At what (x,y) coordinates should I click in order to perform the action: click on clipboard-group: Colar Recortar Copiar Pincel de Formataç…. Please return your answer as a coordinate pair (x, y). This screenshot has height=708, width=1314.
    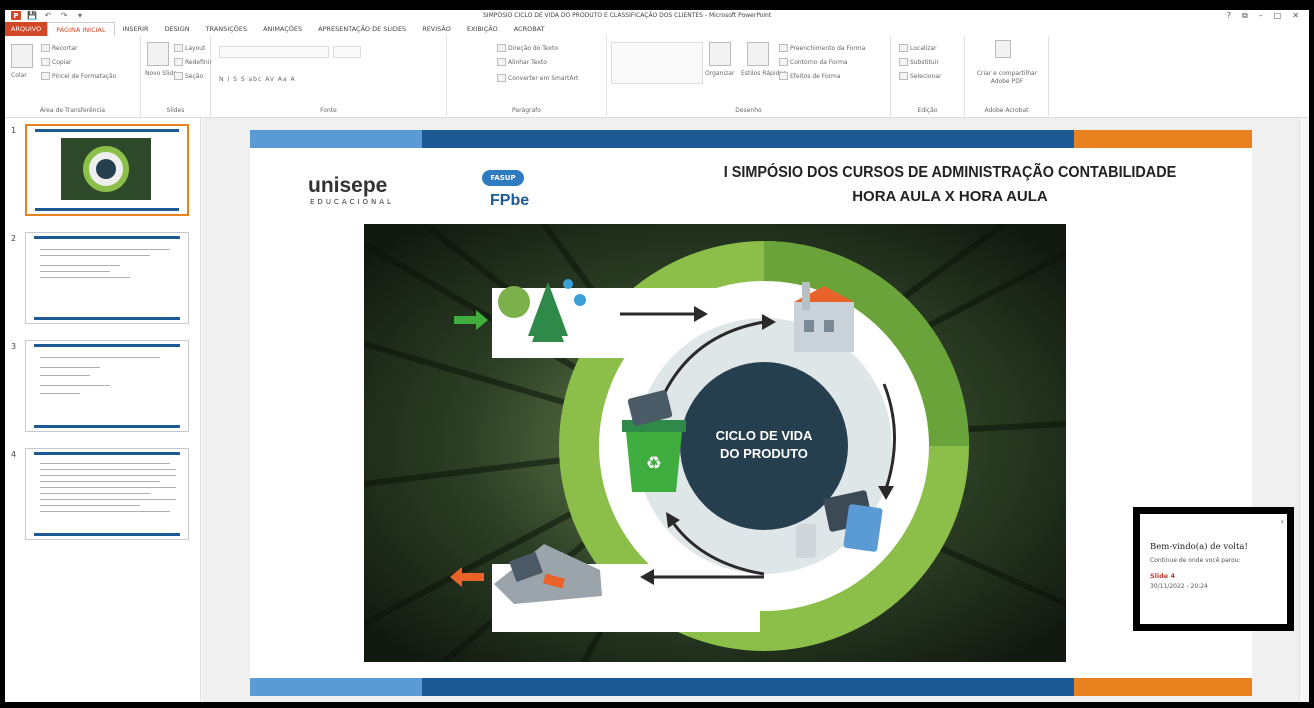
    Looking at the image, I should click on (73, 77).